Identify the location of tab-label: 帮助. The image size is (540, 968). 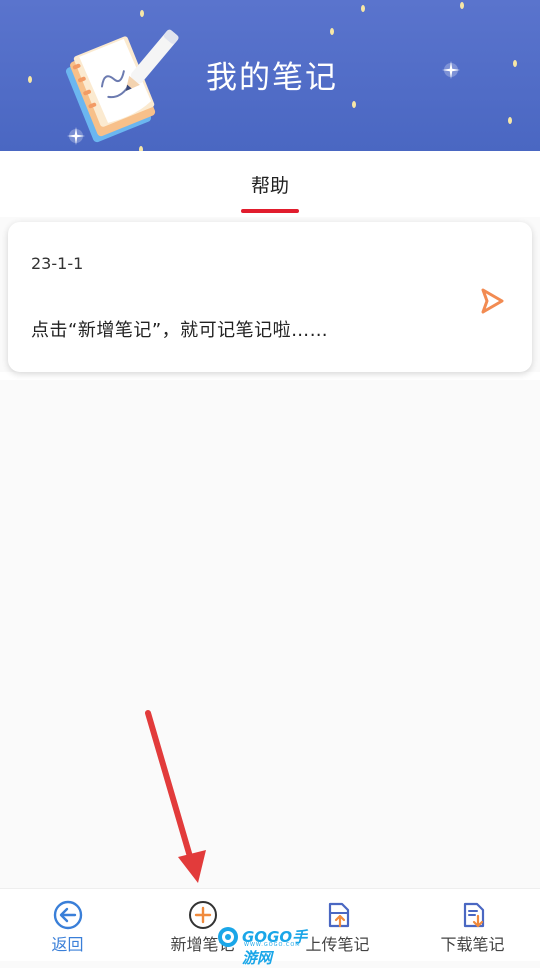
(269, 186).